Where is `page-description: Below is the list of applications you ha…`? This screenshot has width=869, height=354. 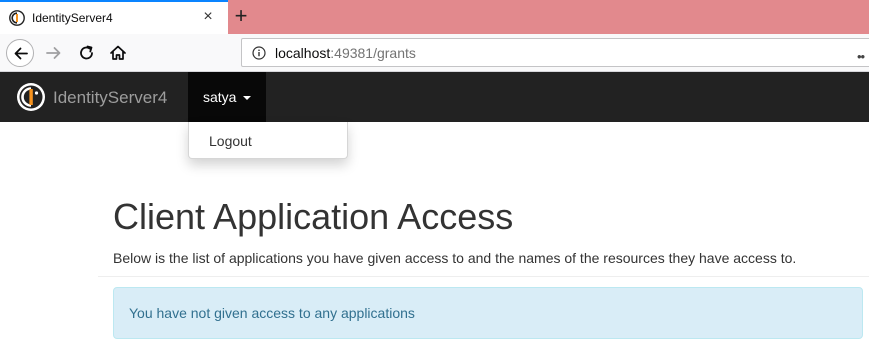
page-description: Below is the list of applications you ha… is located at coordinates (455, 258).